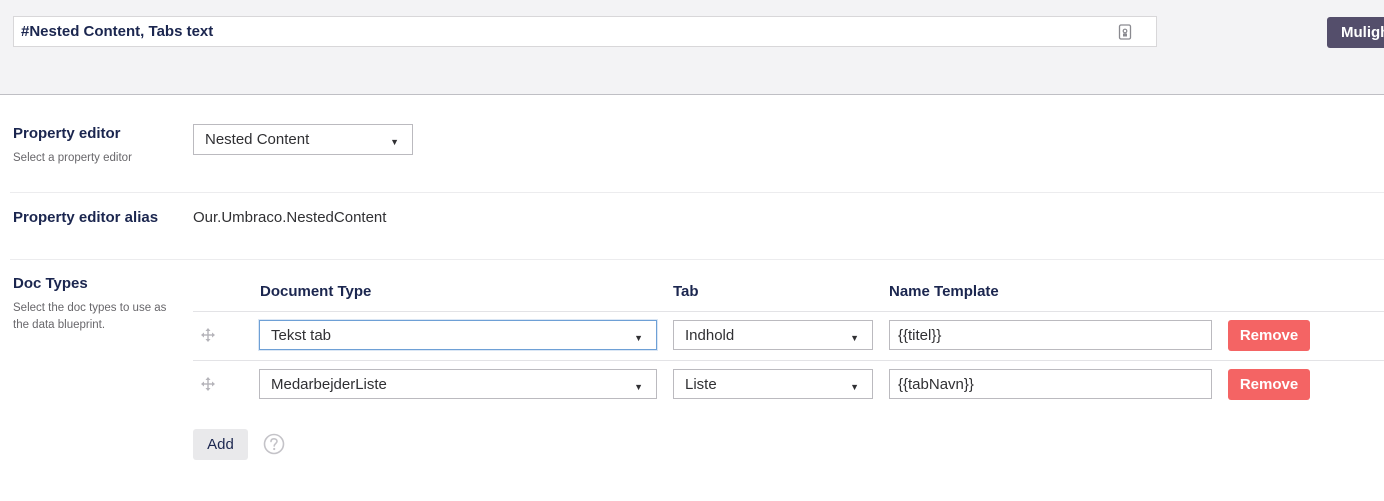 The image size is (1384, 501). What do you see at coordinates (301, 335) in the screenshot?
I see `document-type-value: Tekst tab` at bounding box center [301, 335].